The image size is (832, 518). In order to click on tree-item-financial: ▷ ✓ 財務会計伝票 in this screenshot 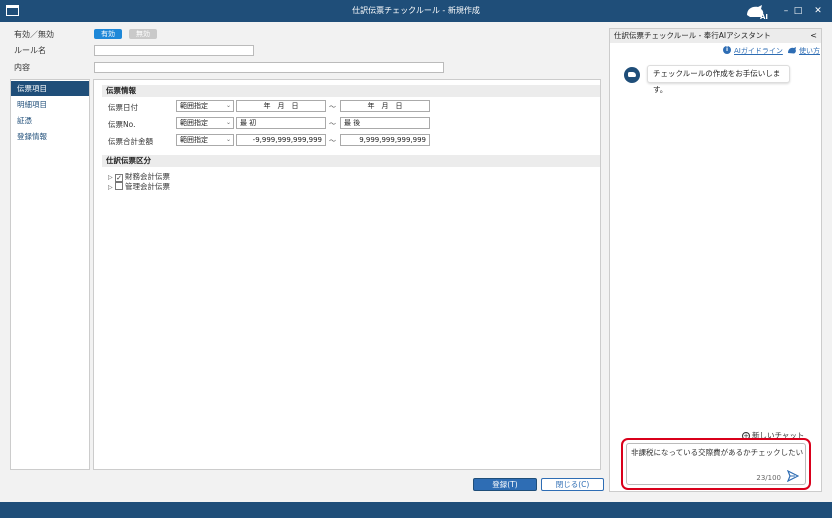, I will do `click(139, 177)`.